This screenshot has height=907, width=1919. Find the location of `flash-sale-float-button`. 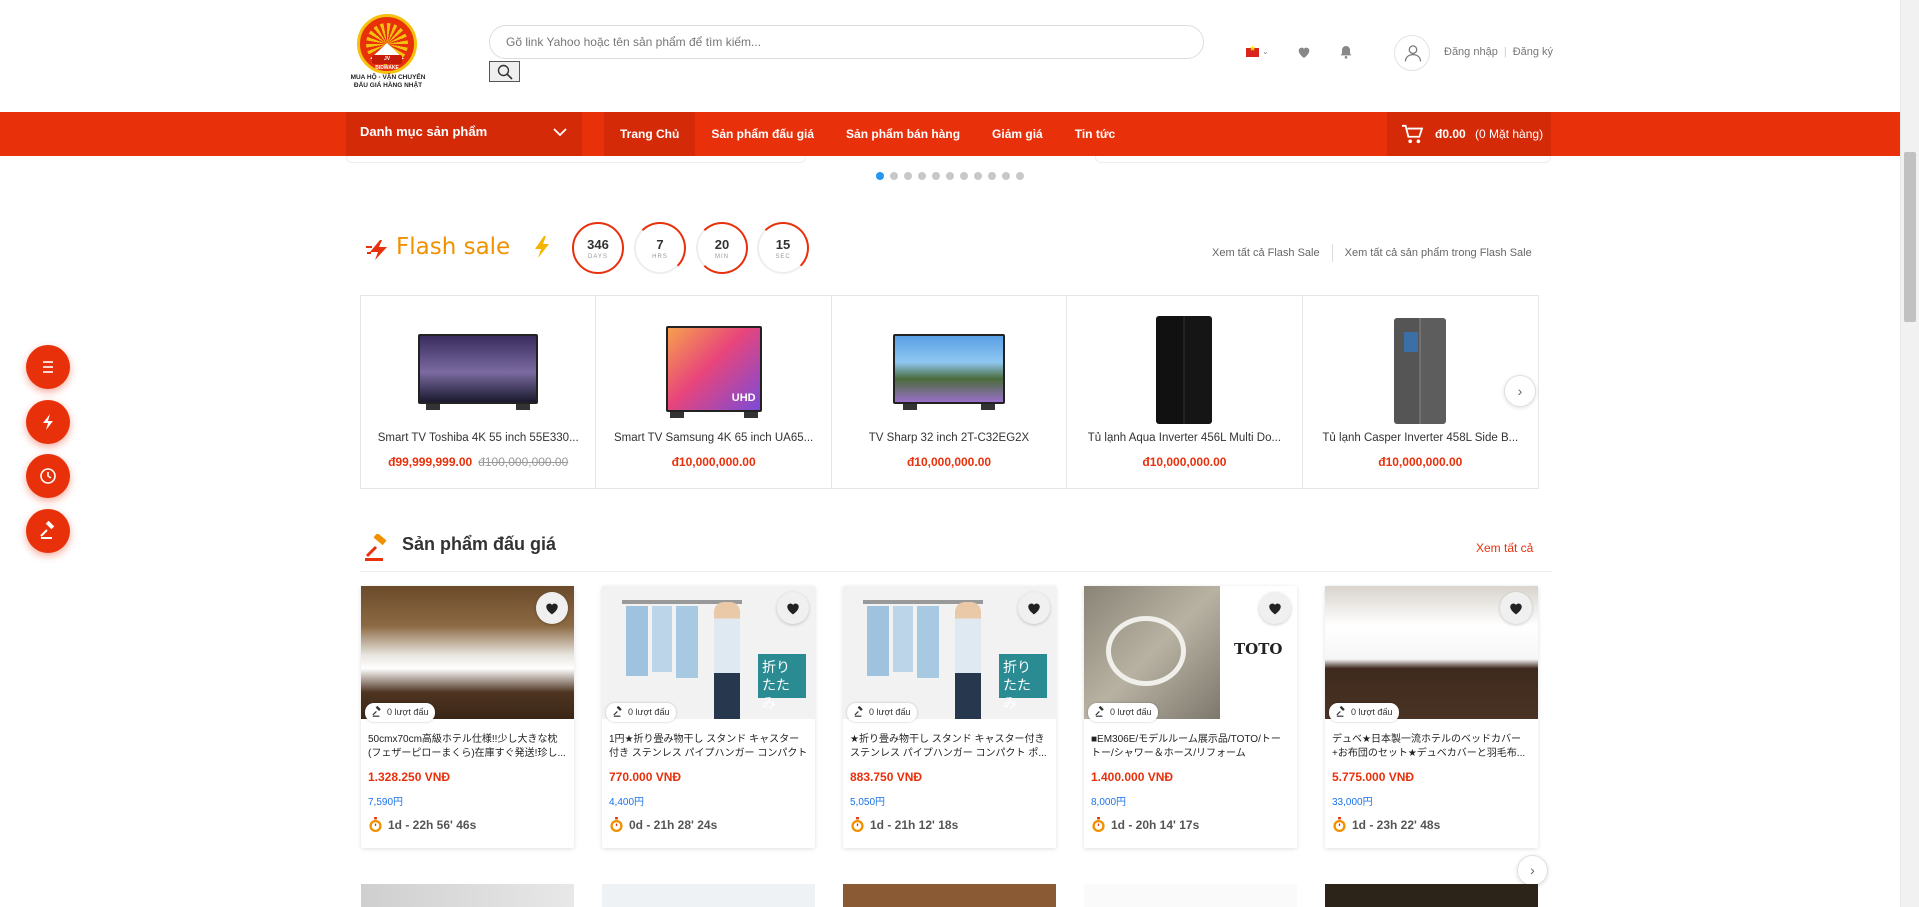

flash-sale-float-button is located at coordinates (48, 422).